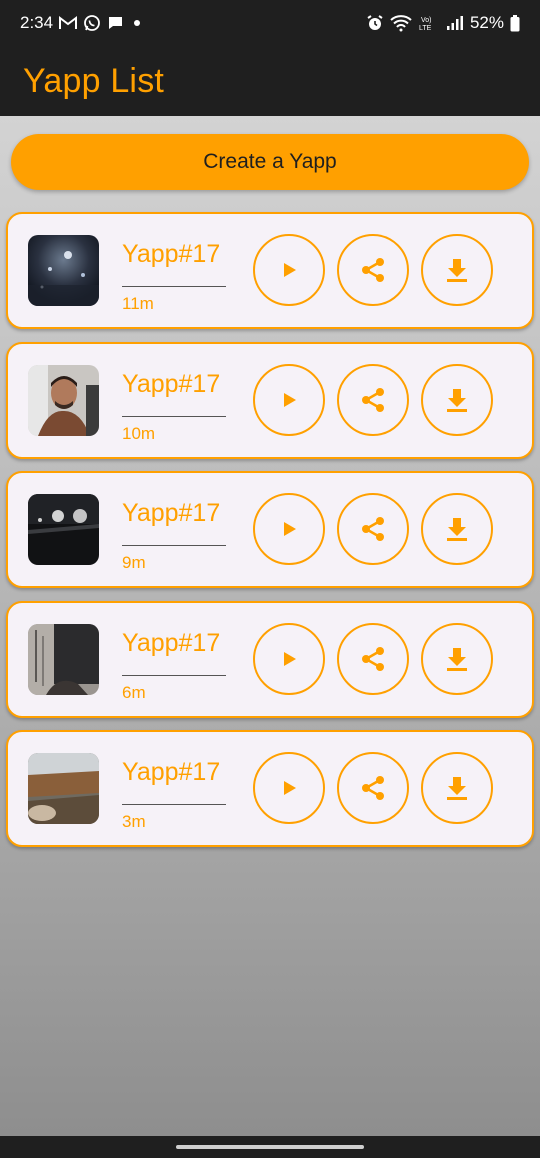  I want to click on page-title: Yapp List, so click(94, 80).